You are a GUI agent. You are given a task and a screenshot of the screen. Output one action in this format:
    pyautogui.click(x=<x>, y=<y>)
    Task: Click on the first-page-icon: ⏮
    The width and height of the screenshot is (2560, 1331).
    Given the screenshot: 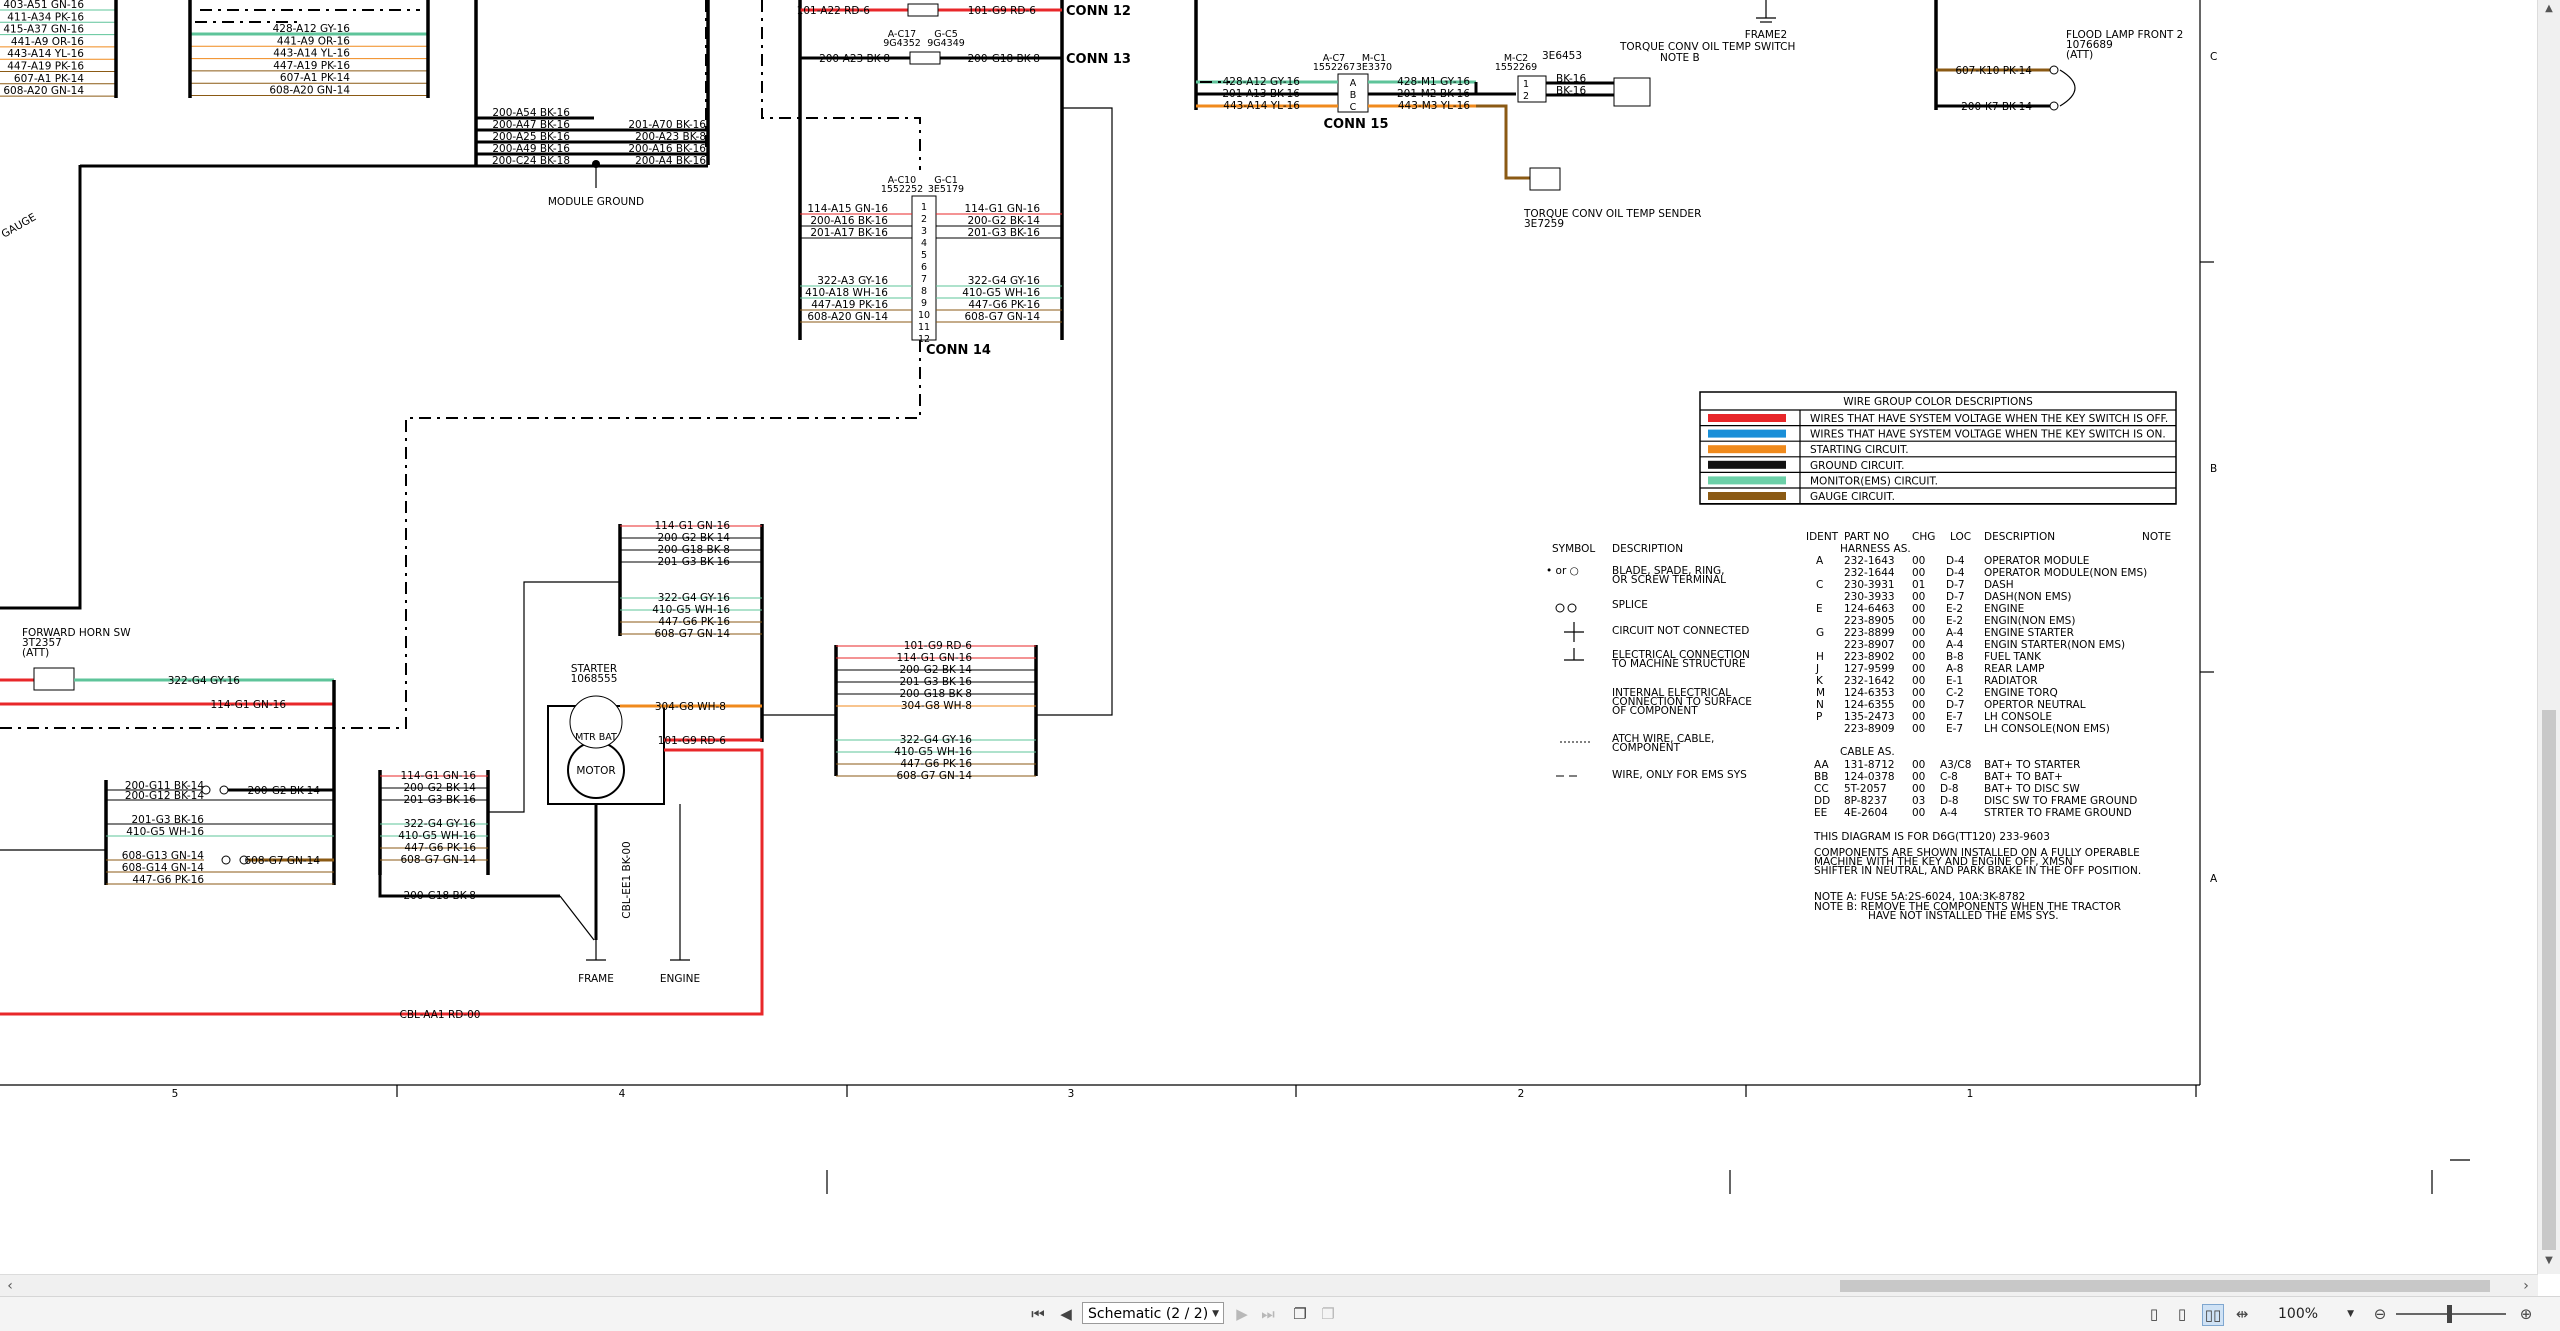 What is the action you would take?
    pyautogui.click(x=1038, y=1314)
    